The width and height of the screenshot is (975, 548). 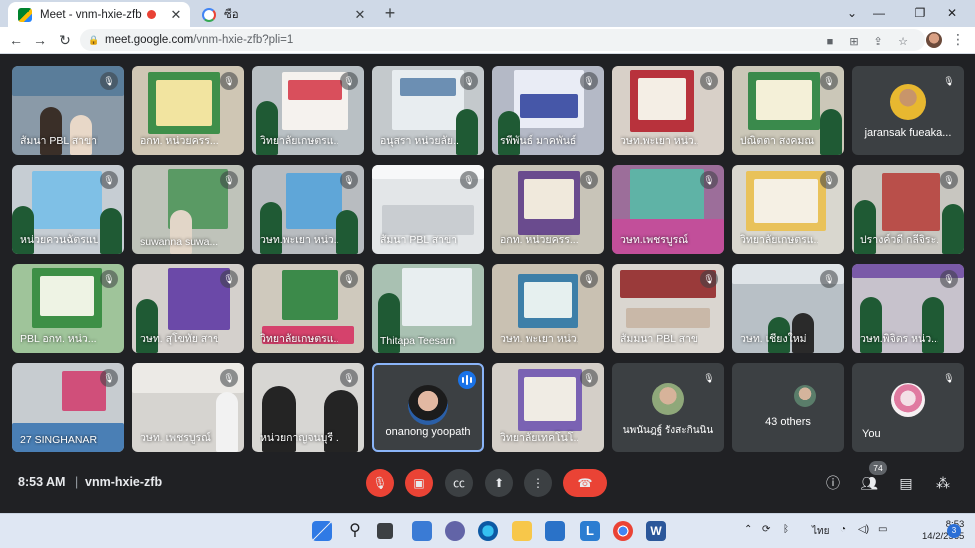 I want to click on file-explorer-icon, so click(x=522, y=531).